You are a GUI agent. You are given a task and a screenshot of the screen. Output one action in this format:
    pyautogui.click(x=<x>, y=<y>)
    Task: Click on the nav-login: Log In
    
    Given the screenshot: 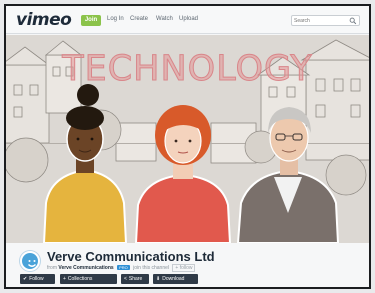 What is the action you would take?
    pyautogui.click(x=115, y=19)
    